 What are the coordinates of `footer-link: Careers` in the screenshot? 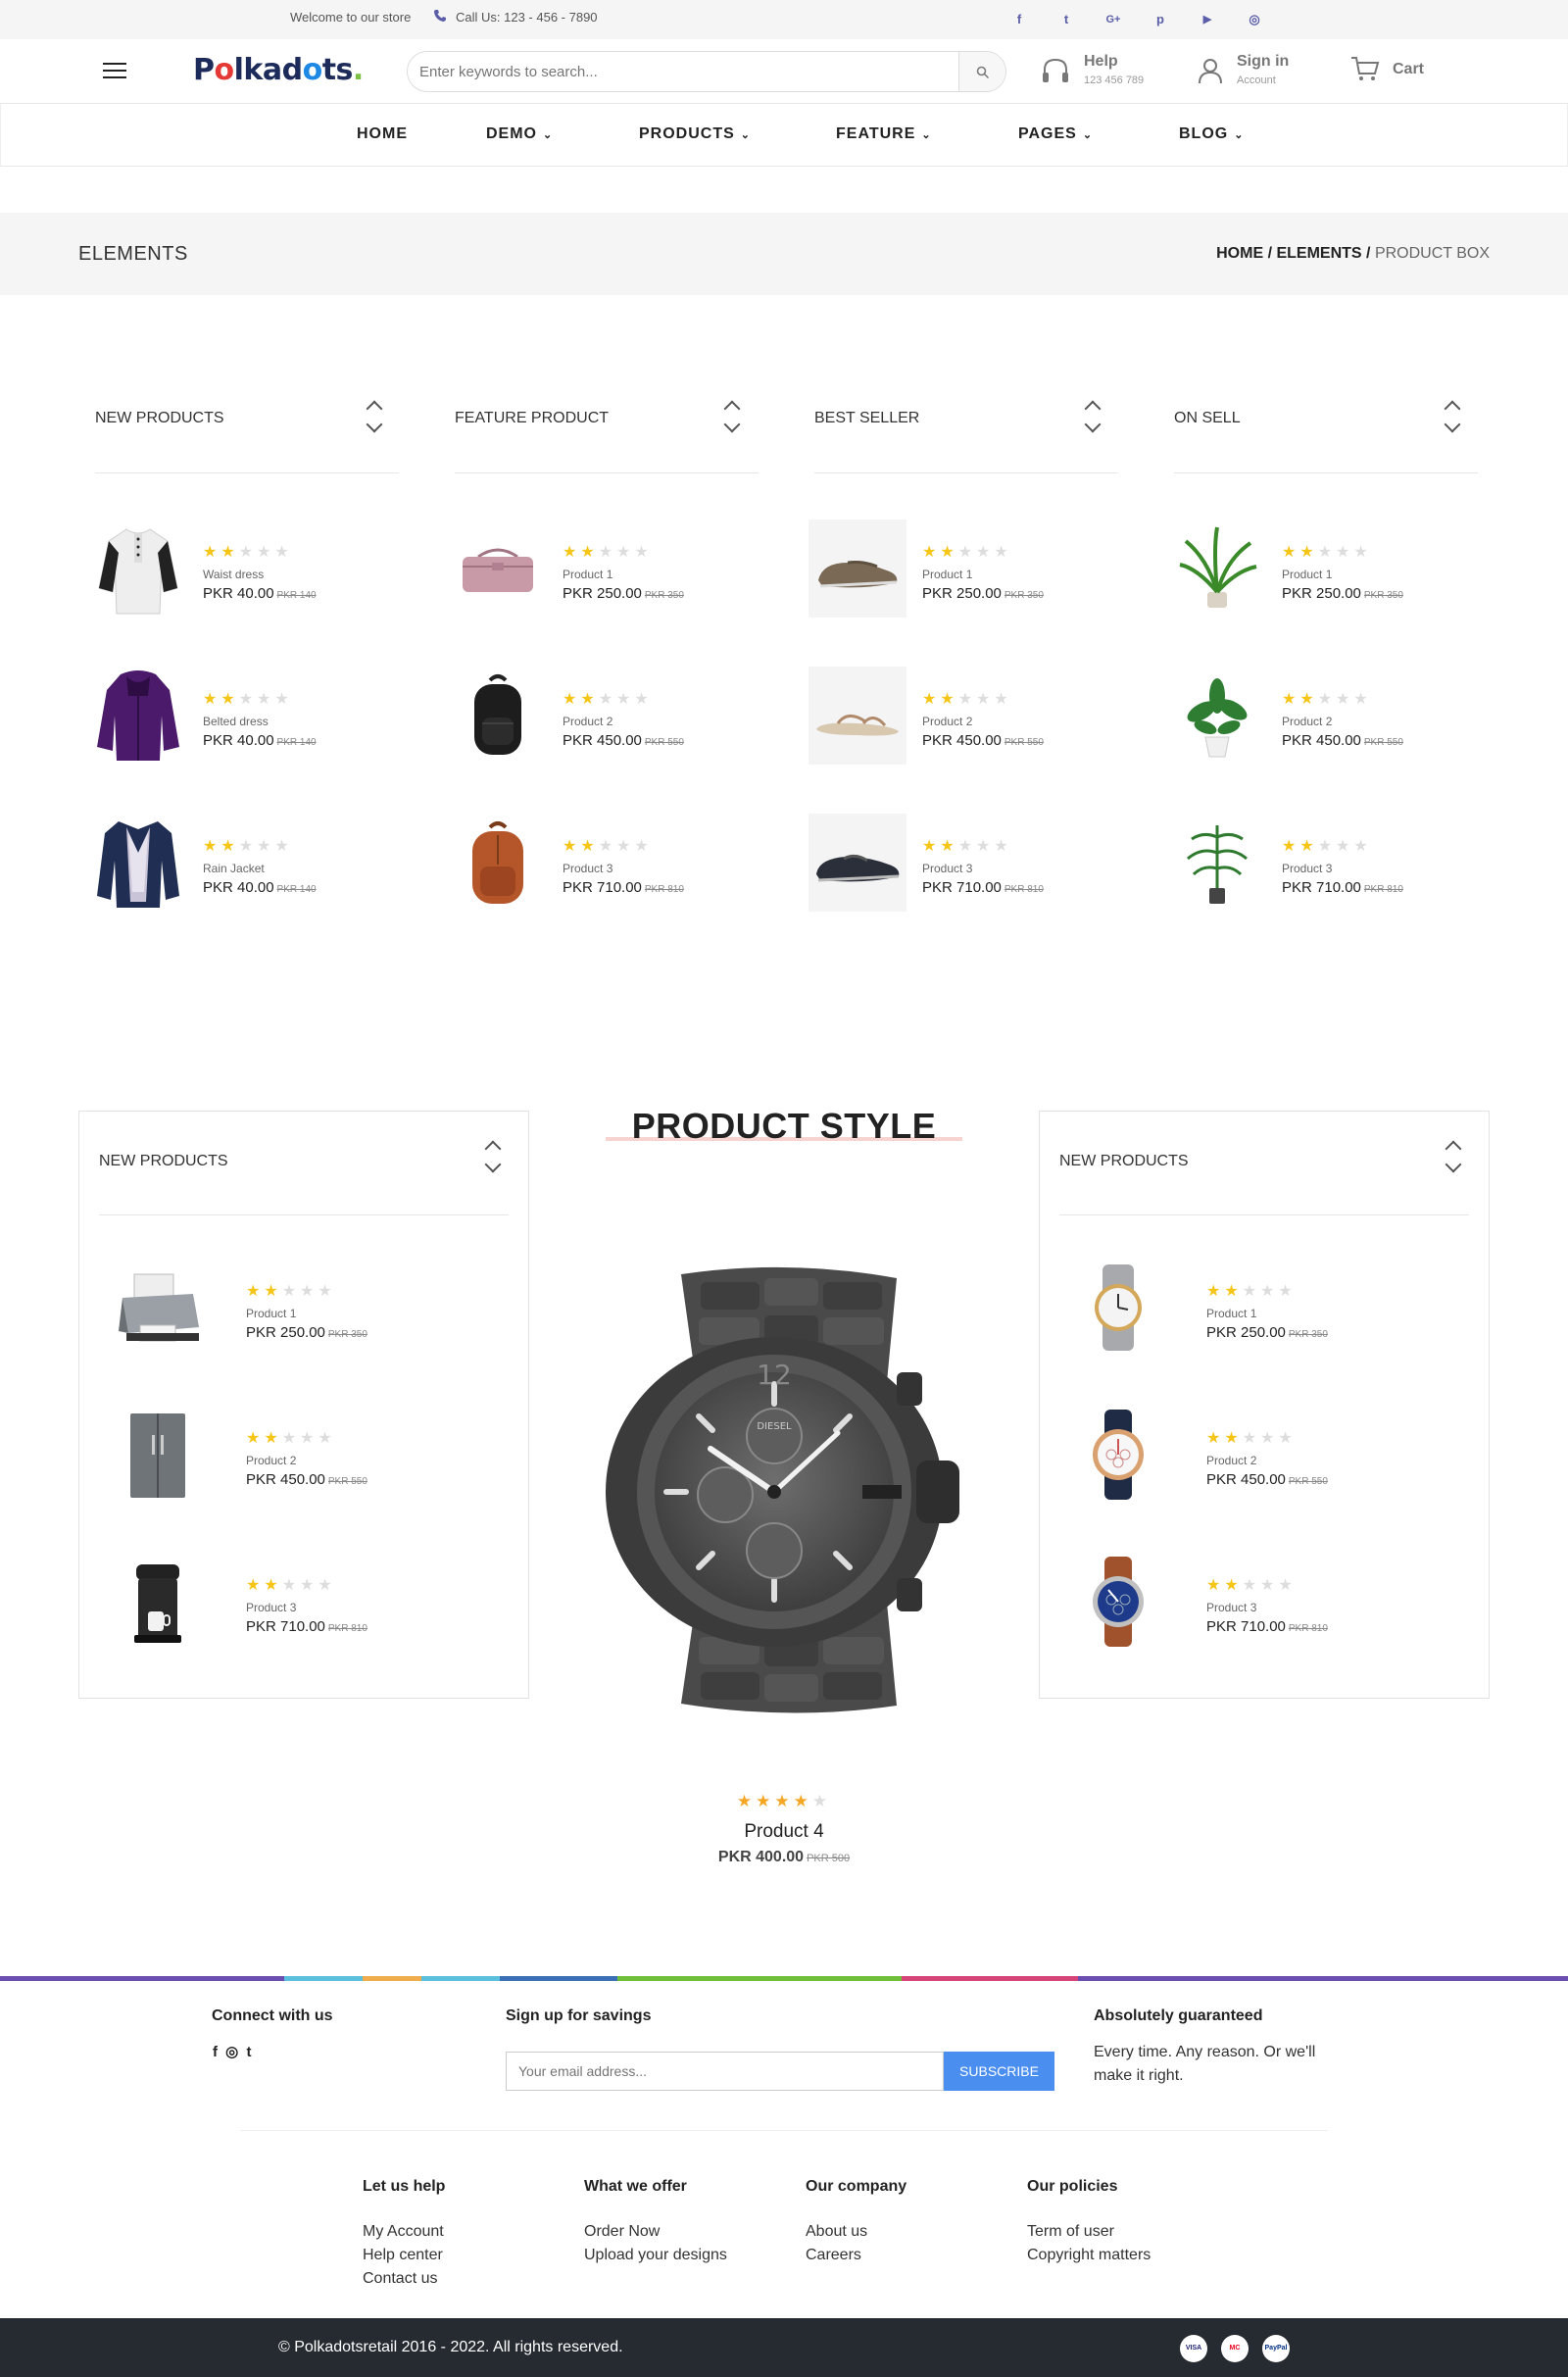 It's located at (856, 2255).